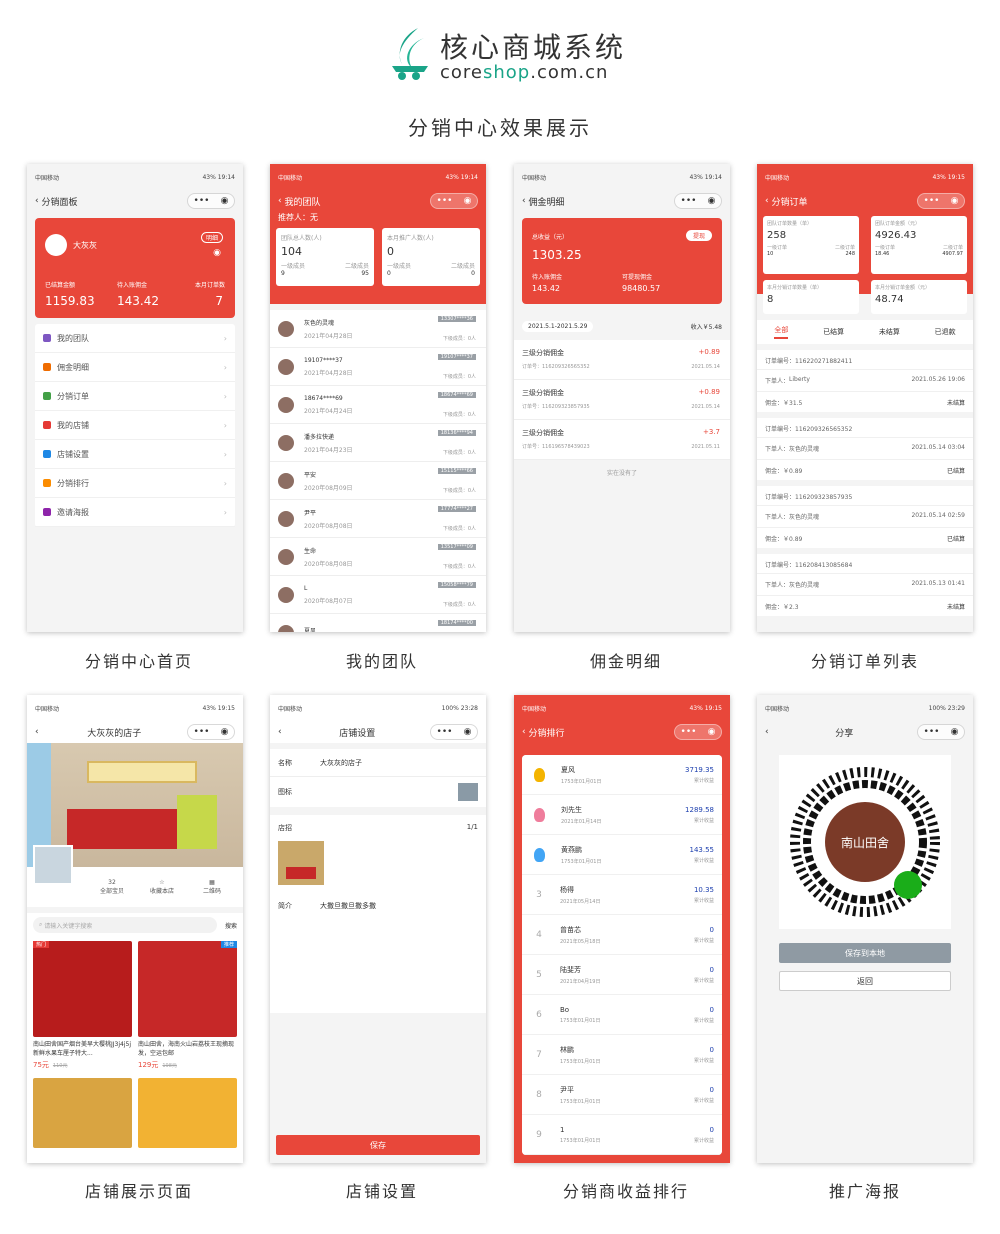  I want to click on store-intro-field: 大撒旦撒旦撒多撒, so click(348, 953).